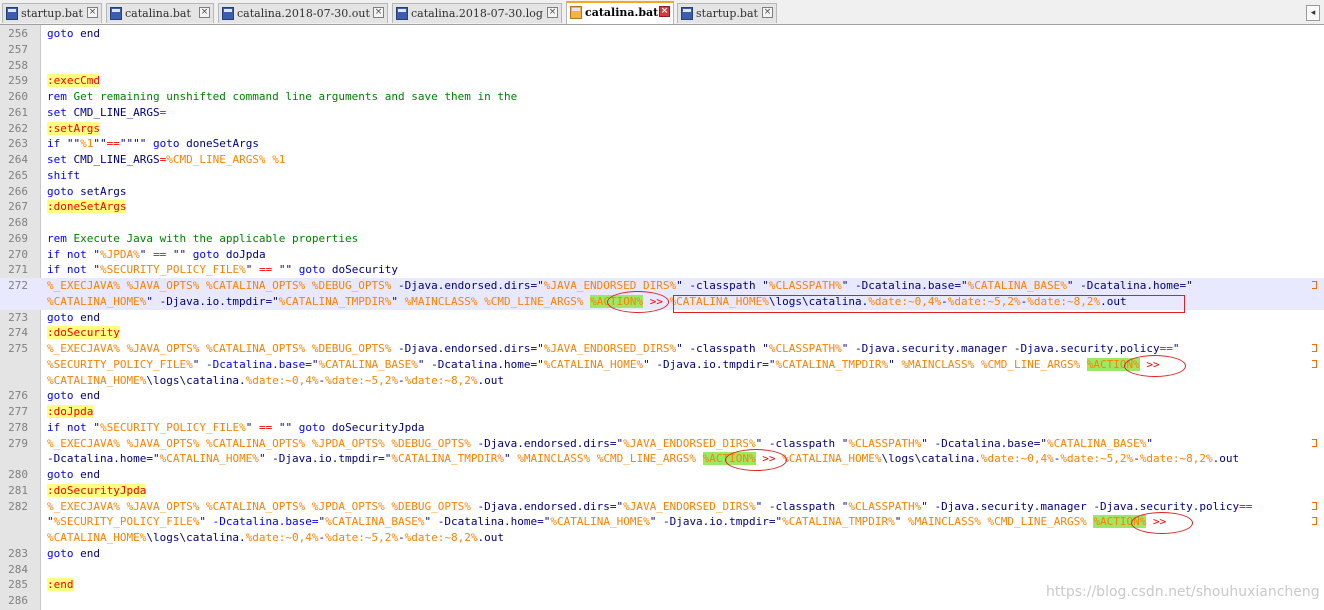 The height and width of the screenshot is (610, 1324). I want to click on line-number: 274, so click(18, 333).